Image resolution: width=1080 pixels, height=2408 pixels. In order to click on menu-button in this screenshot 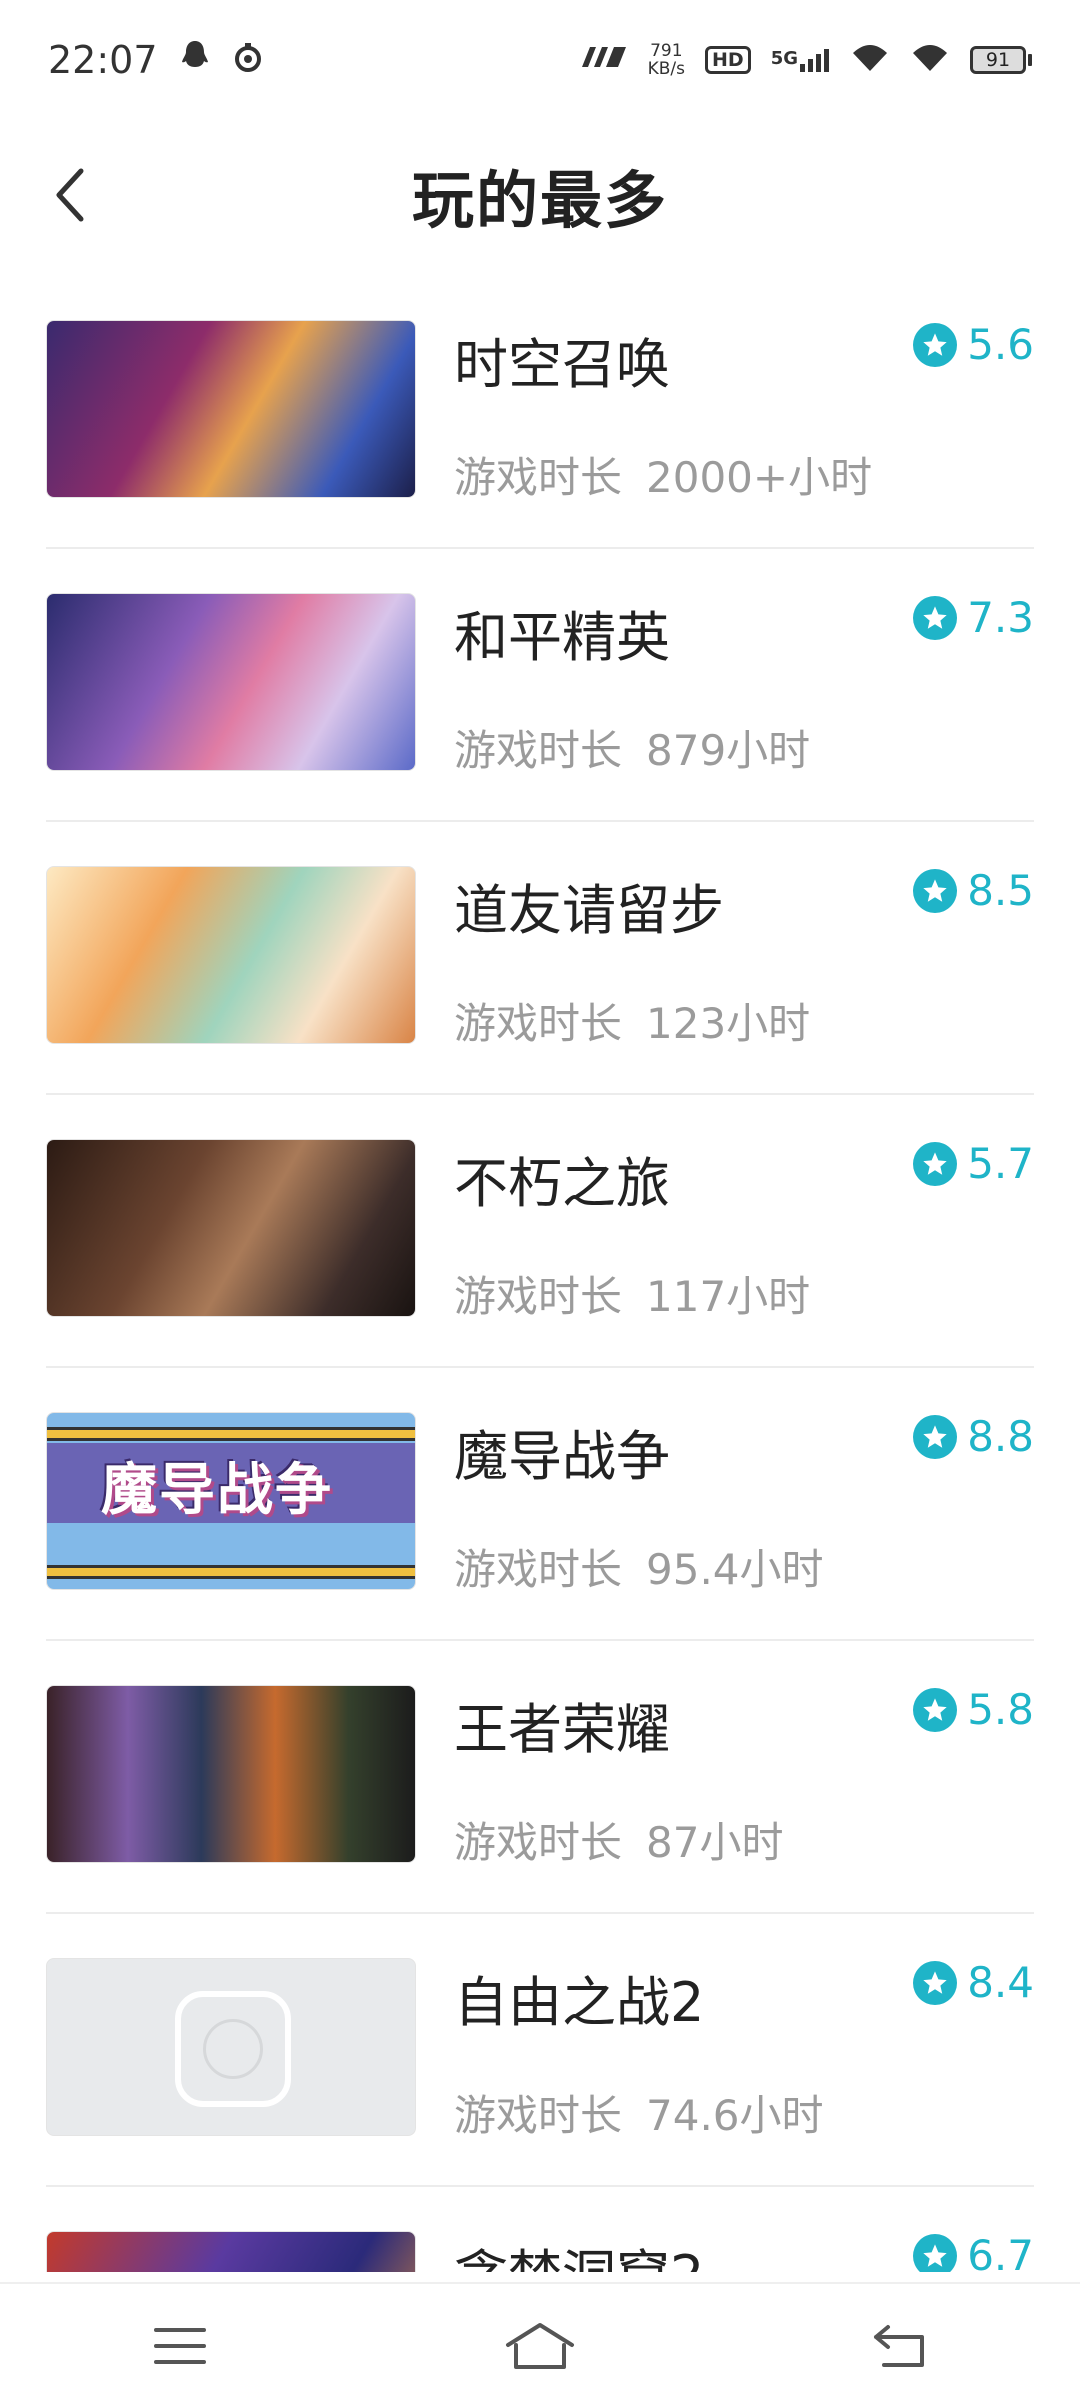, I will do `click(180, 2346)`.